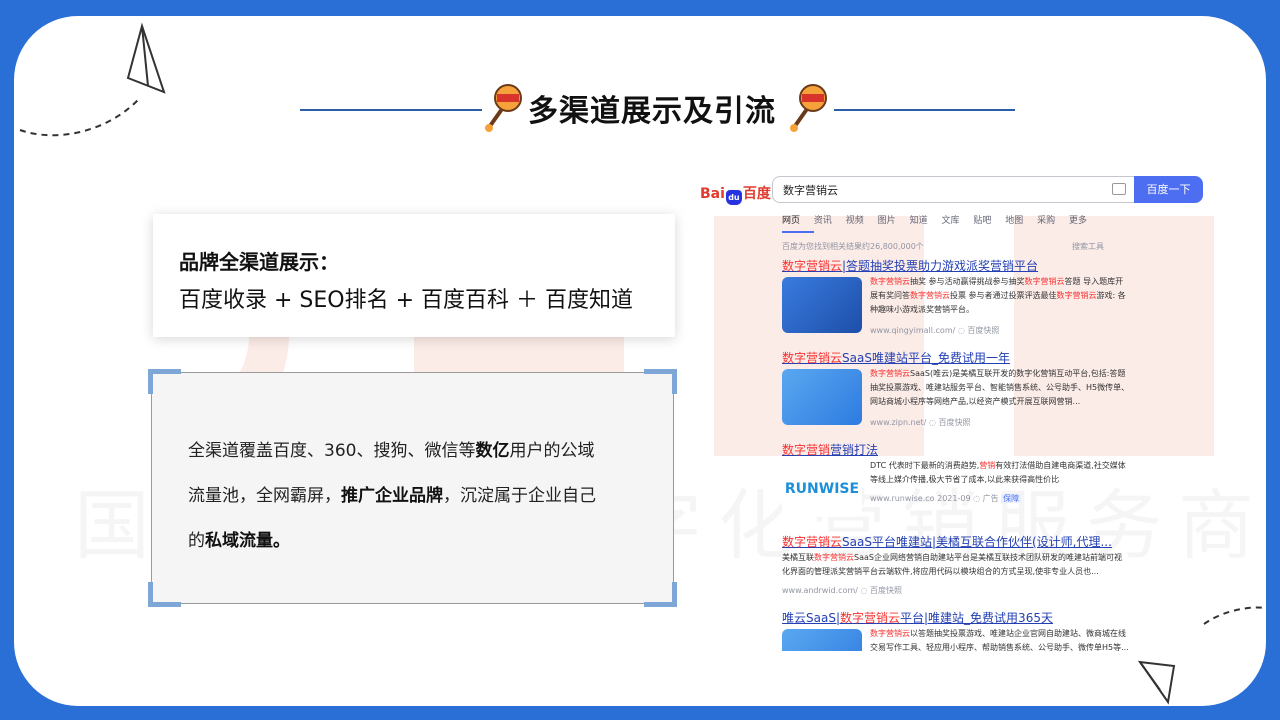 The image size is (1280, 720). Describe the element at coordinates (962, 265) in the screenshot. I see `result-title: 数字营销云|答题抽奖投票助力游戏派奖营销平台` at that location.